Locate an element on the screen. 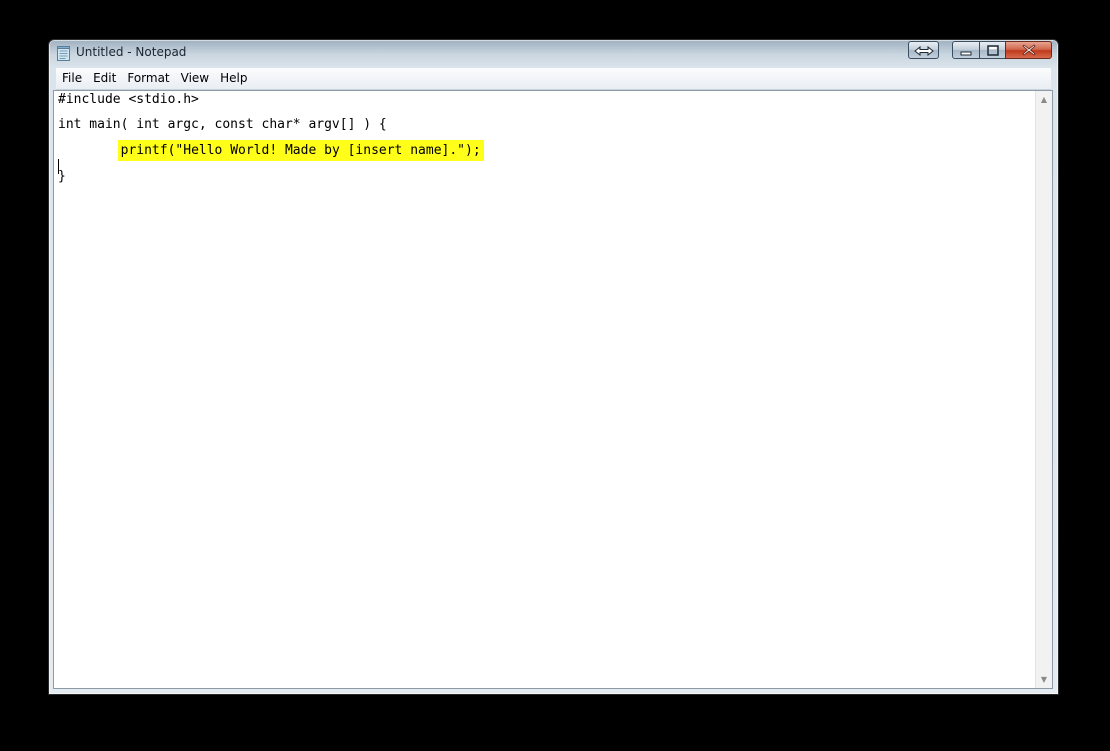 The height and width of the screenshot is (751, 1110). menu-edit: Edit is located at coordinates (104, 78).